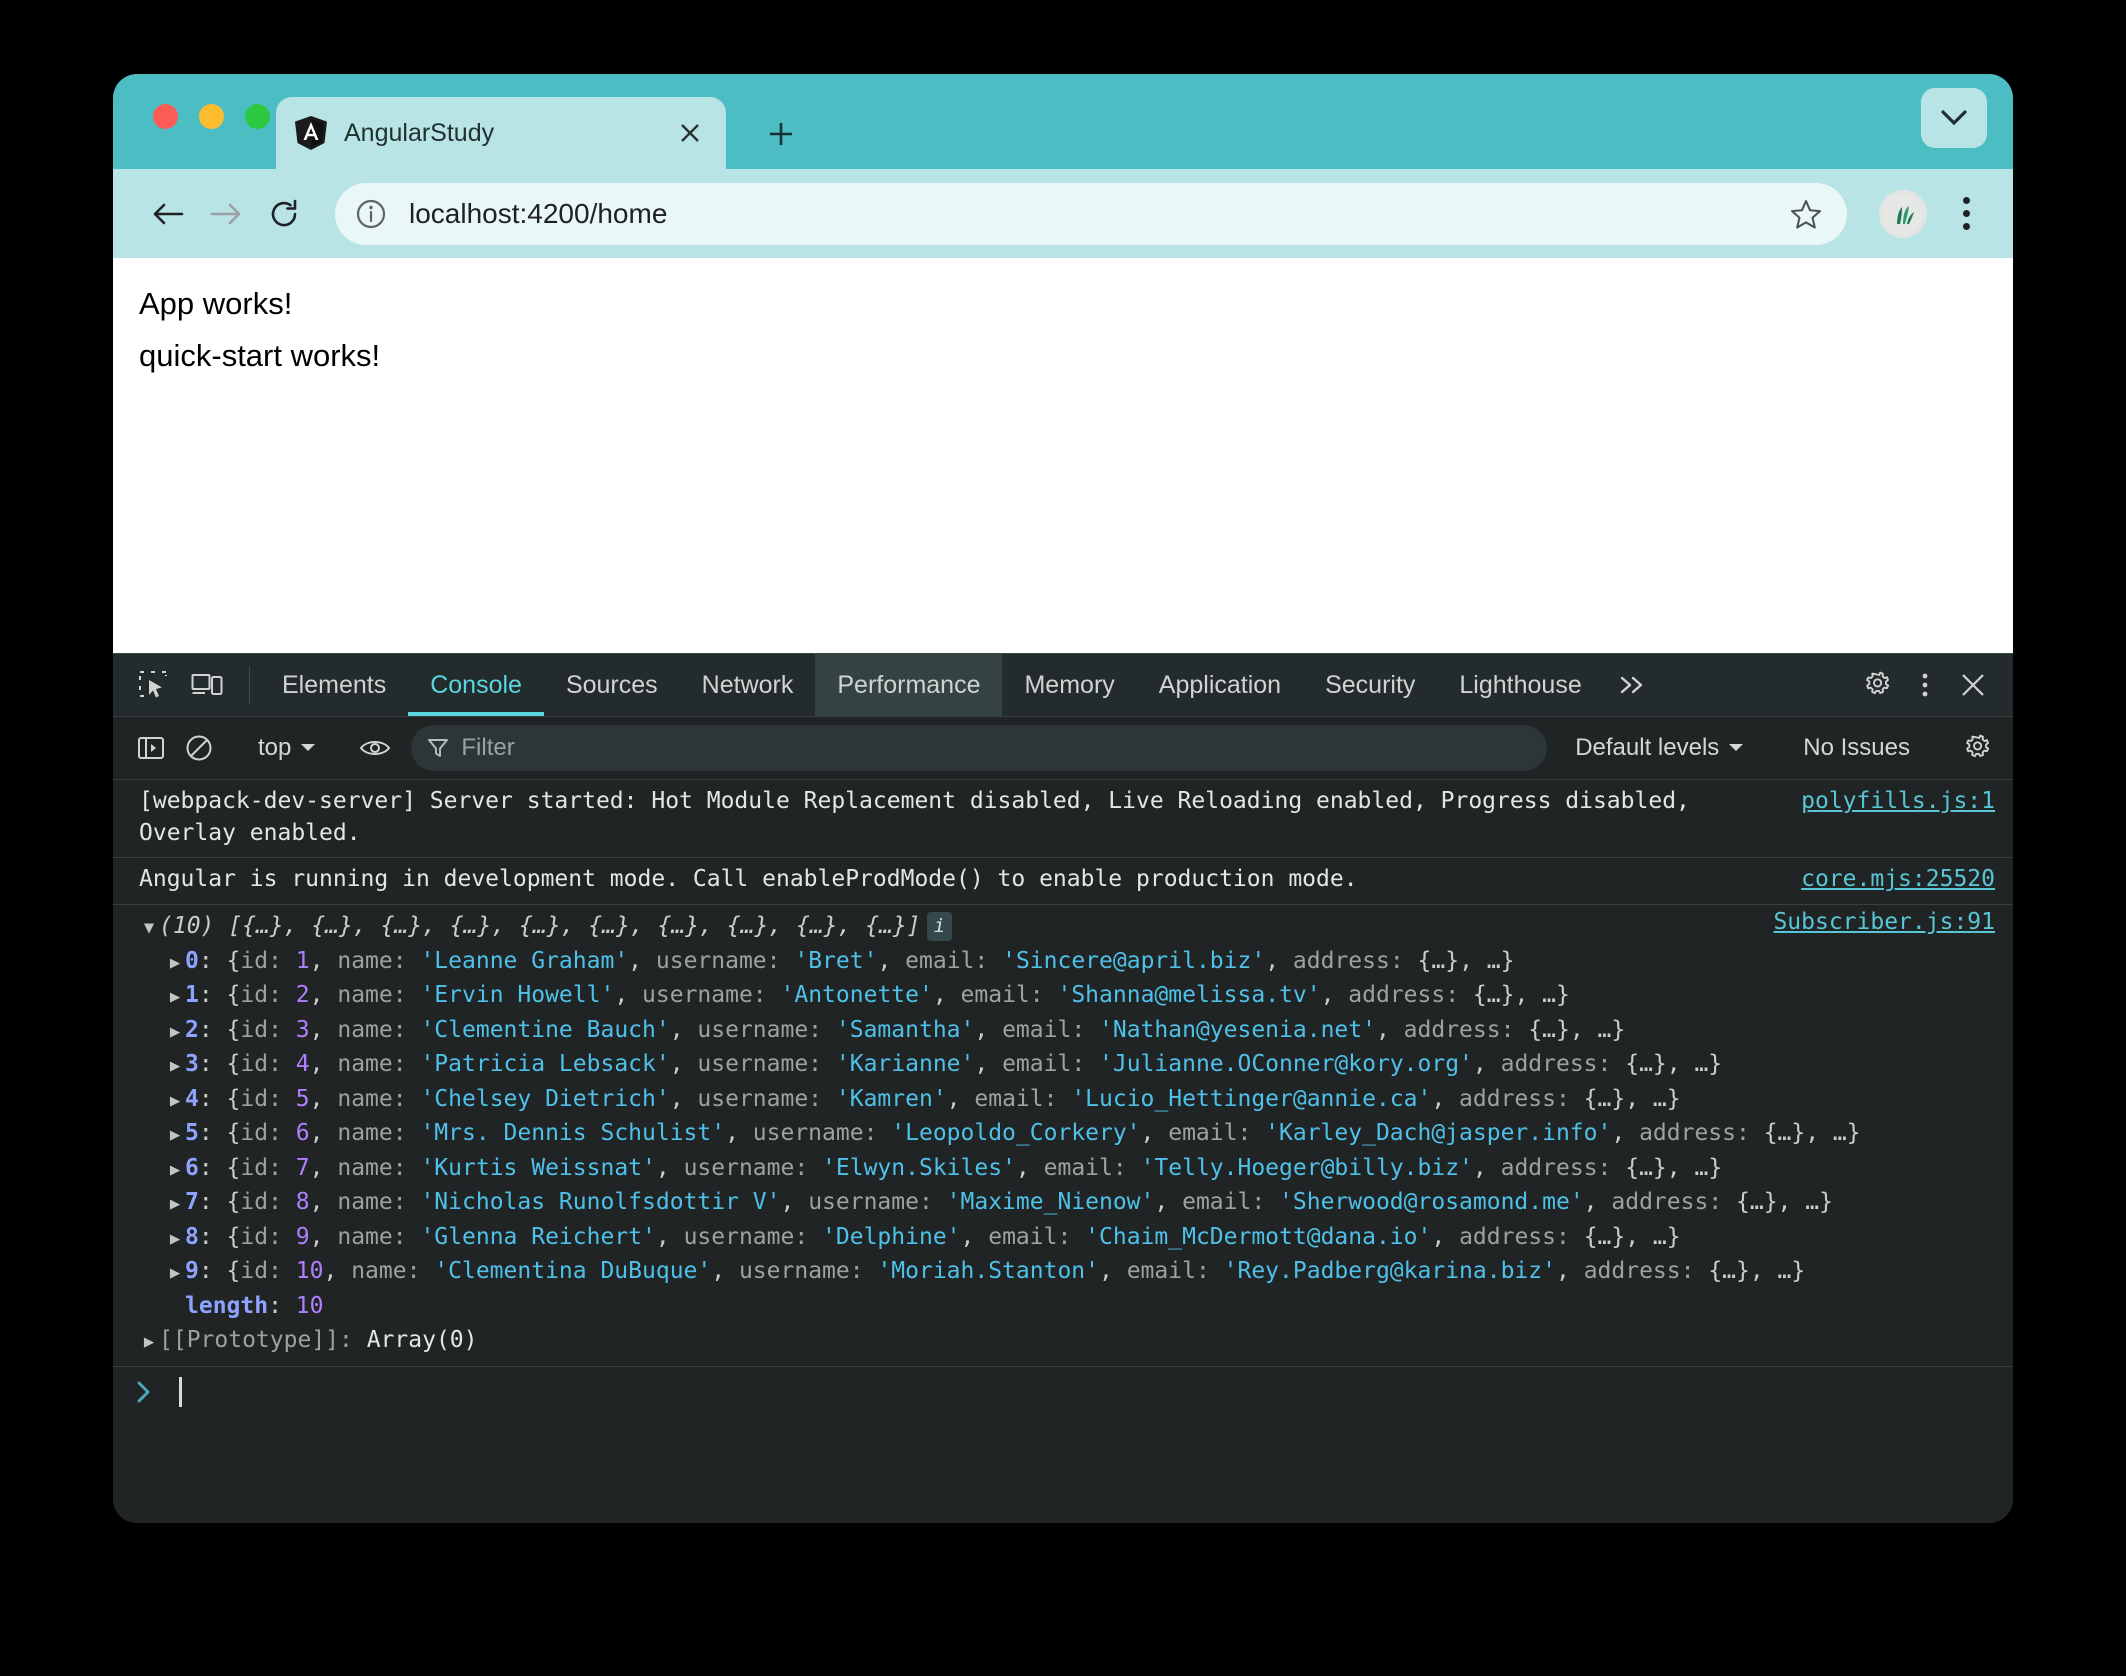 This screenshot has width=2126, height=1676. What do you see at coordinates (302, 1133) in the screenshot?
I see `entry-id: 6` at bounding box center [302, 1133].